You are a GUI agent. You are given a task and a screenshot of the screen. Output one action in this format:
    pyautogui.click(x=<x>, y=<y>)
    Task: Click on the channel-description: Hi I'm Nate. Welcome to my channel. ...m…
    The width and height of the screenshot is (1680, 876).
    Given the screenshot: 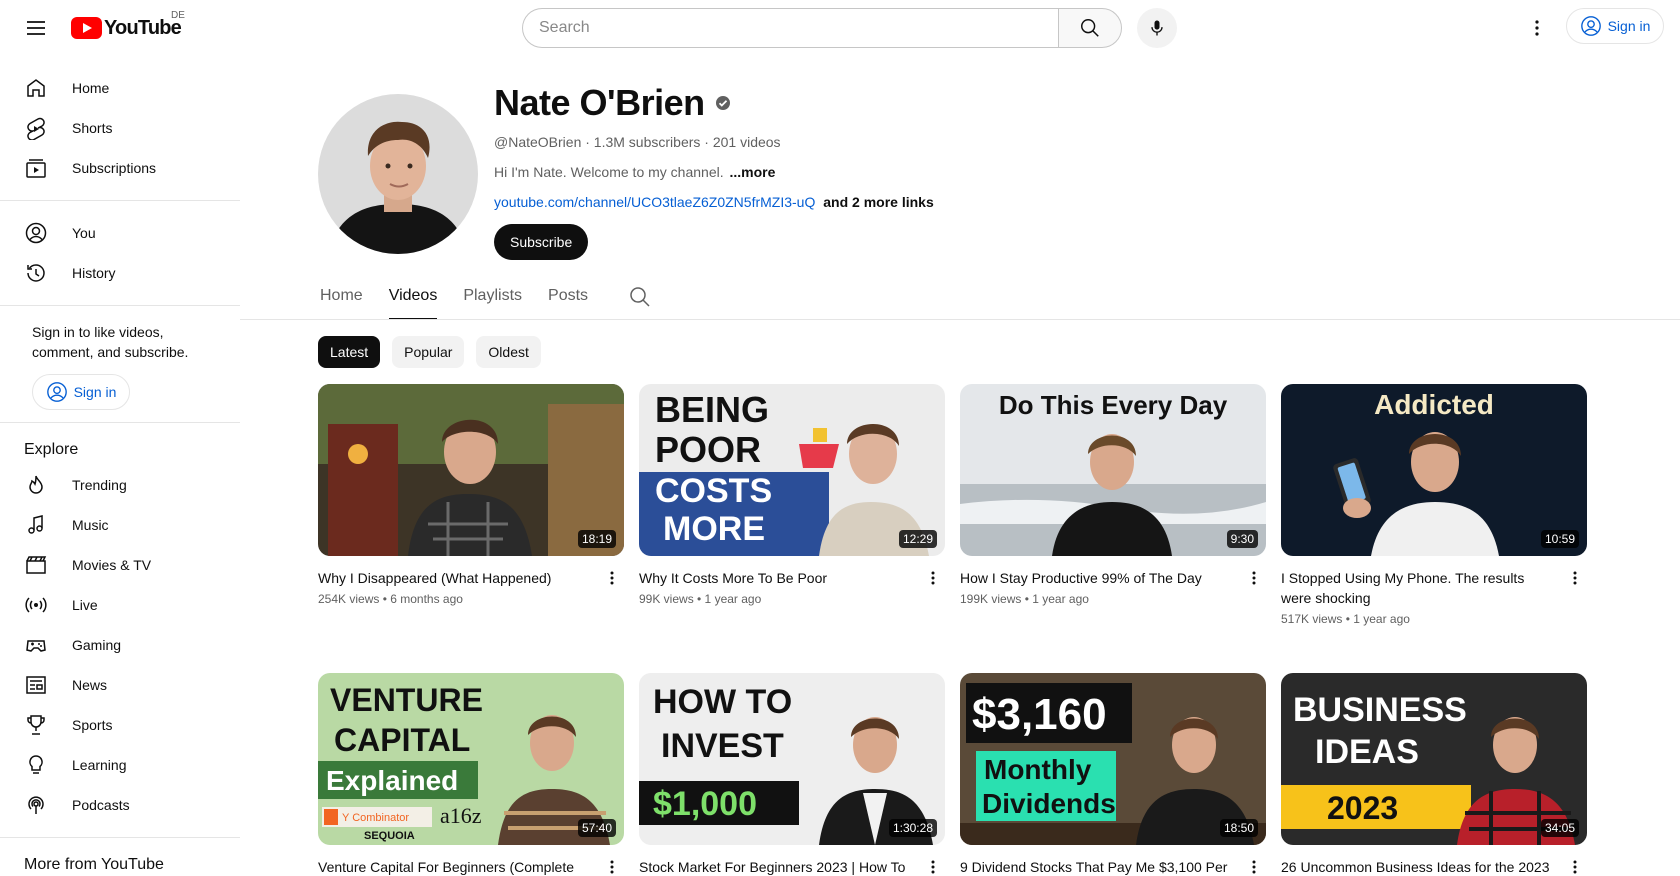 What is the action you would take?
    pyautogui.click(x=634, y=172)
    